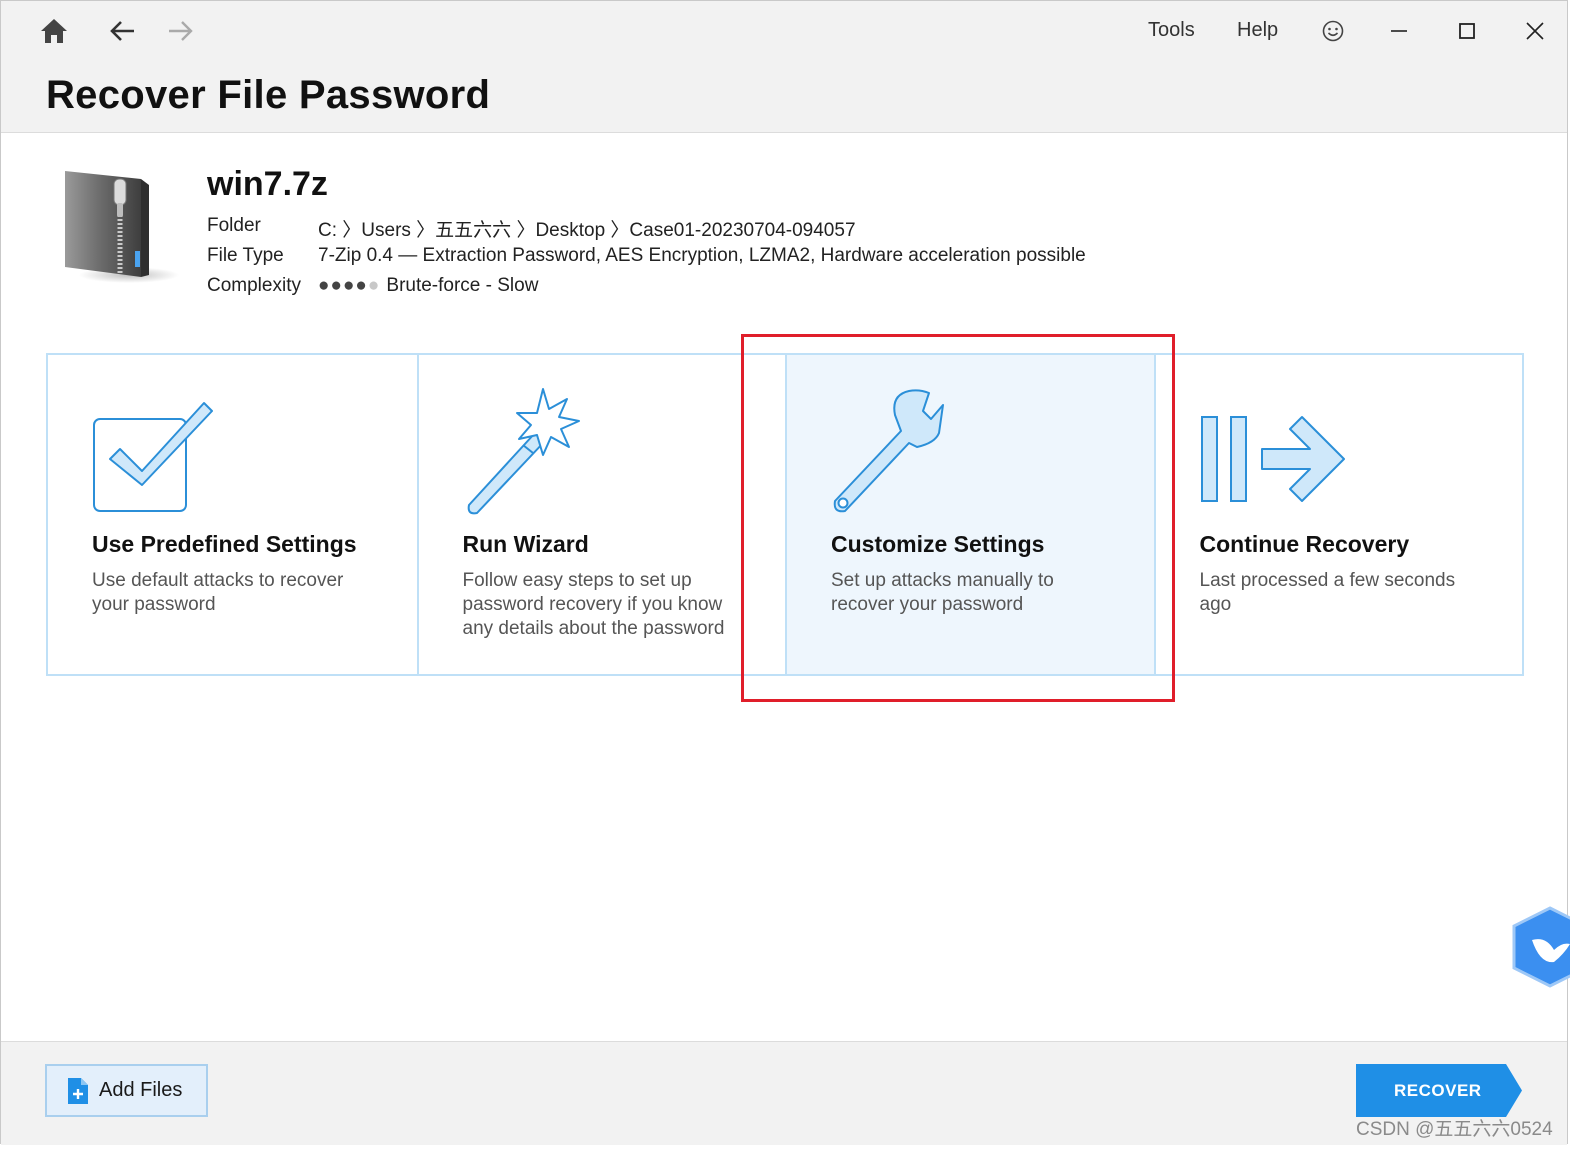 The width and height of the screenshot is (1587, 1158). Describe the element at coordinates (1257, 30) in the screenshot. I see `menu-help: Help` at that location.